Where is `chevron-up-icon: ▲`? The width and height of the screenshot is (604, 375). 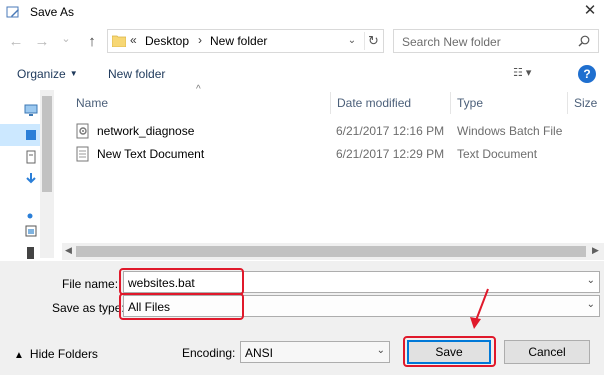
chevron-up-icon: ▲ is located at coordinates (19, 355).